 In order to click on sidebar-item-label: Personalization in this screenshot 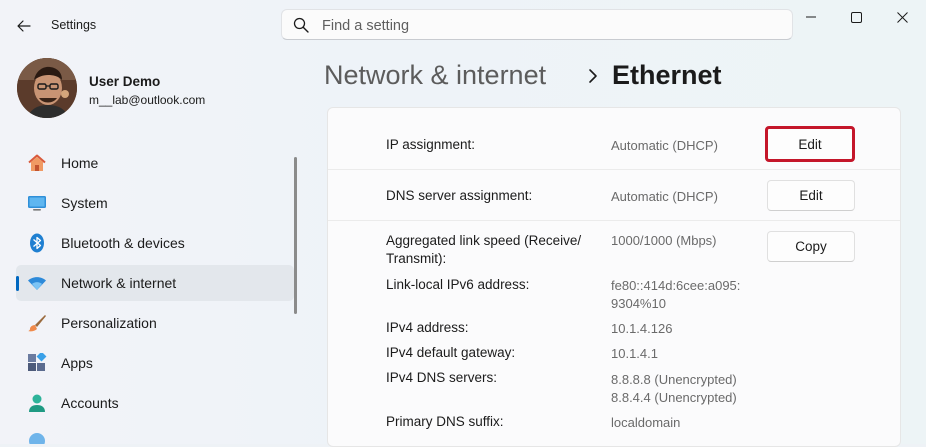, I will do `click(109, 323)`.